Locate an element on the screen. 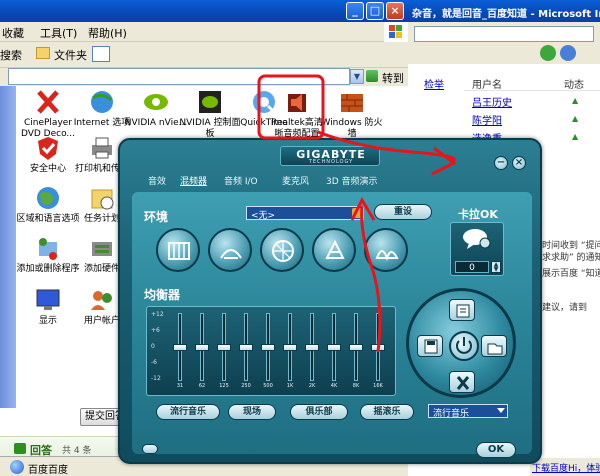  explorer-title-bar: _ □ × is located at coordinates (204, 11).